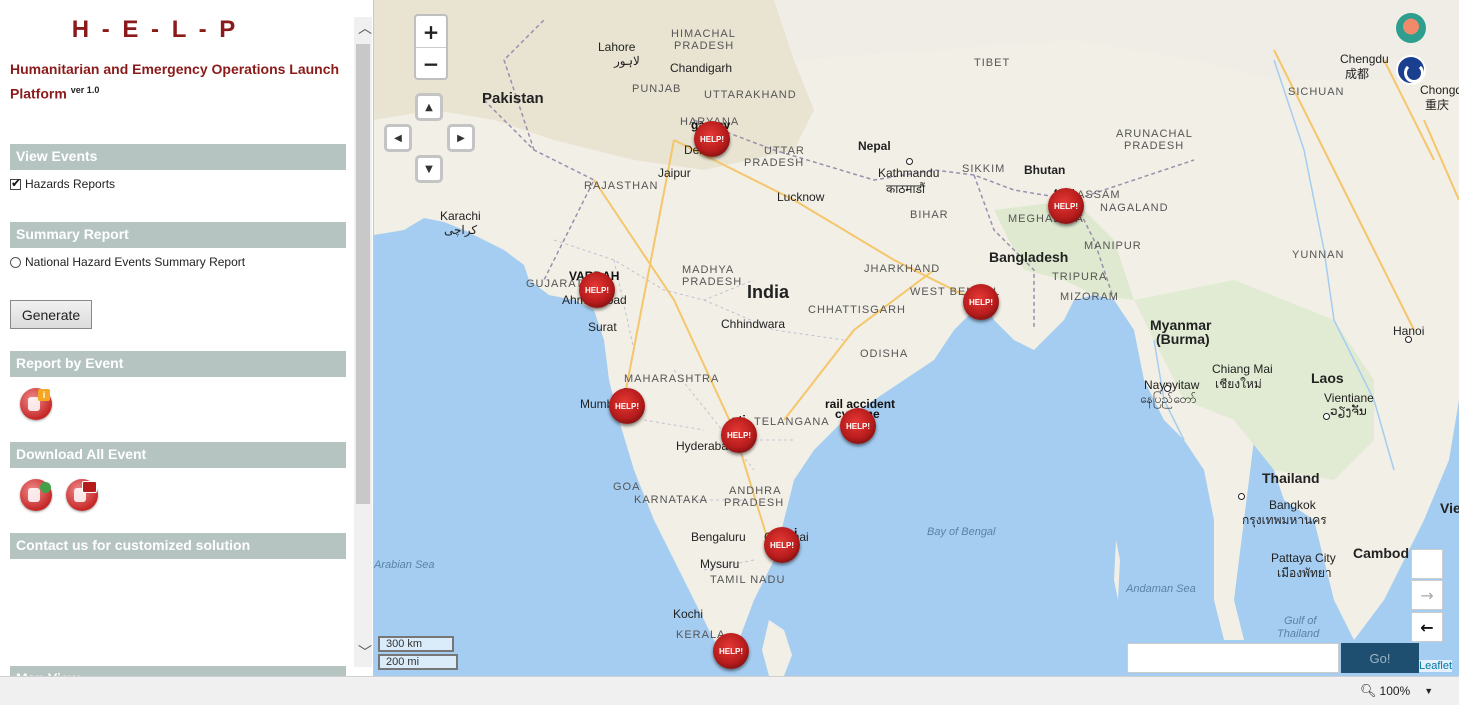 The width and height of the screenshot is (1459, 705). What do you see at coordinates (1396, 691) in the screenshot?
I see `zoom-level-control: 🔍︎ 100% ▼` at bounding box center [1396, 691].